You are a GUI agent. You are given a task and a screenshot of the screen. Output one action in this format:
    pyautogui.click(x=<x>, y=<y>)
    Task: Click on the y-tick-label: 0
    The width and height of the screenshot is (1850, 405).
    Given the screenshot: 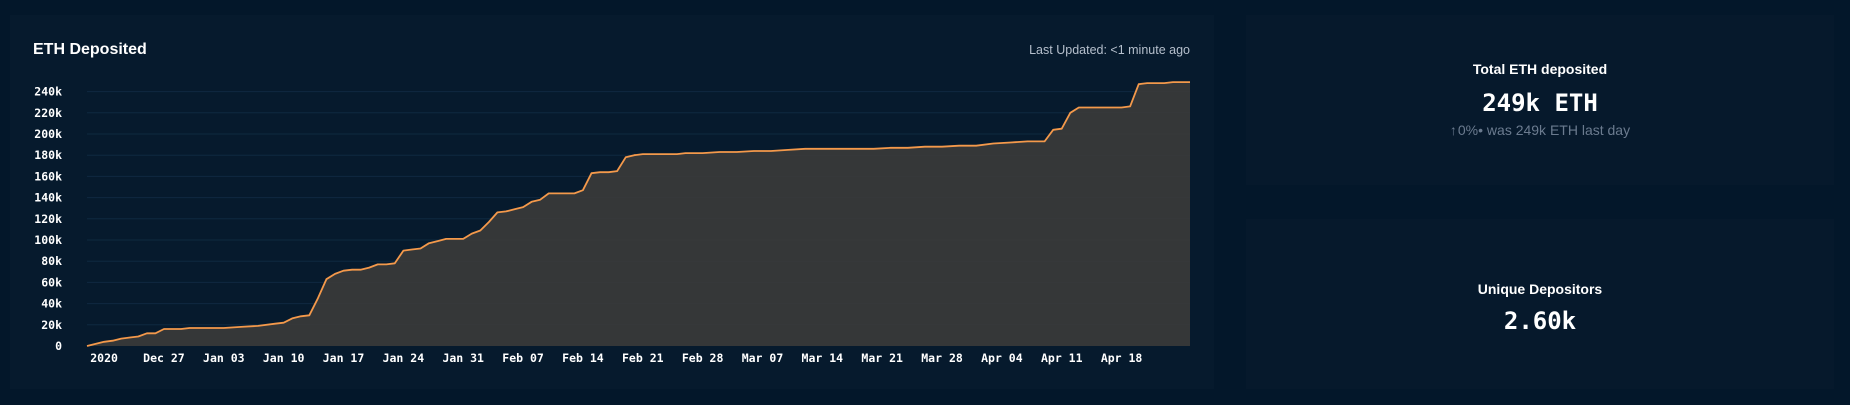 What is the action you would take?
    pyautogui.click(x=58, y=346)
    